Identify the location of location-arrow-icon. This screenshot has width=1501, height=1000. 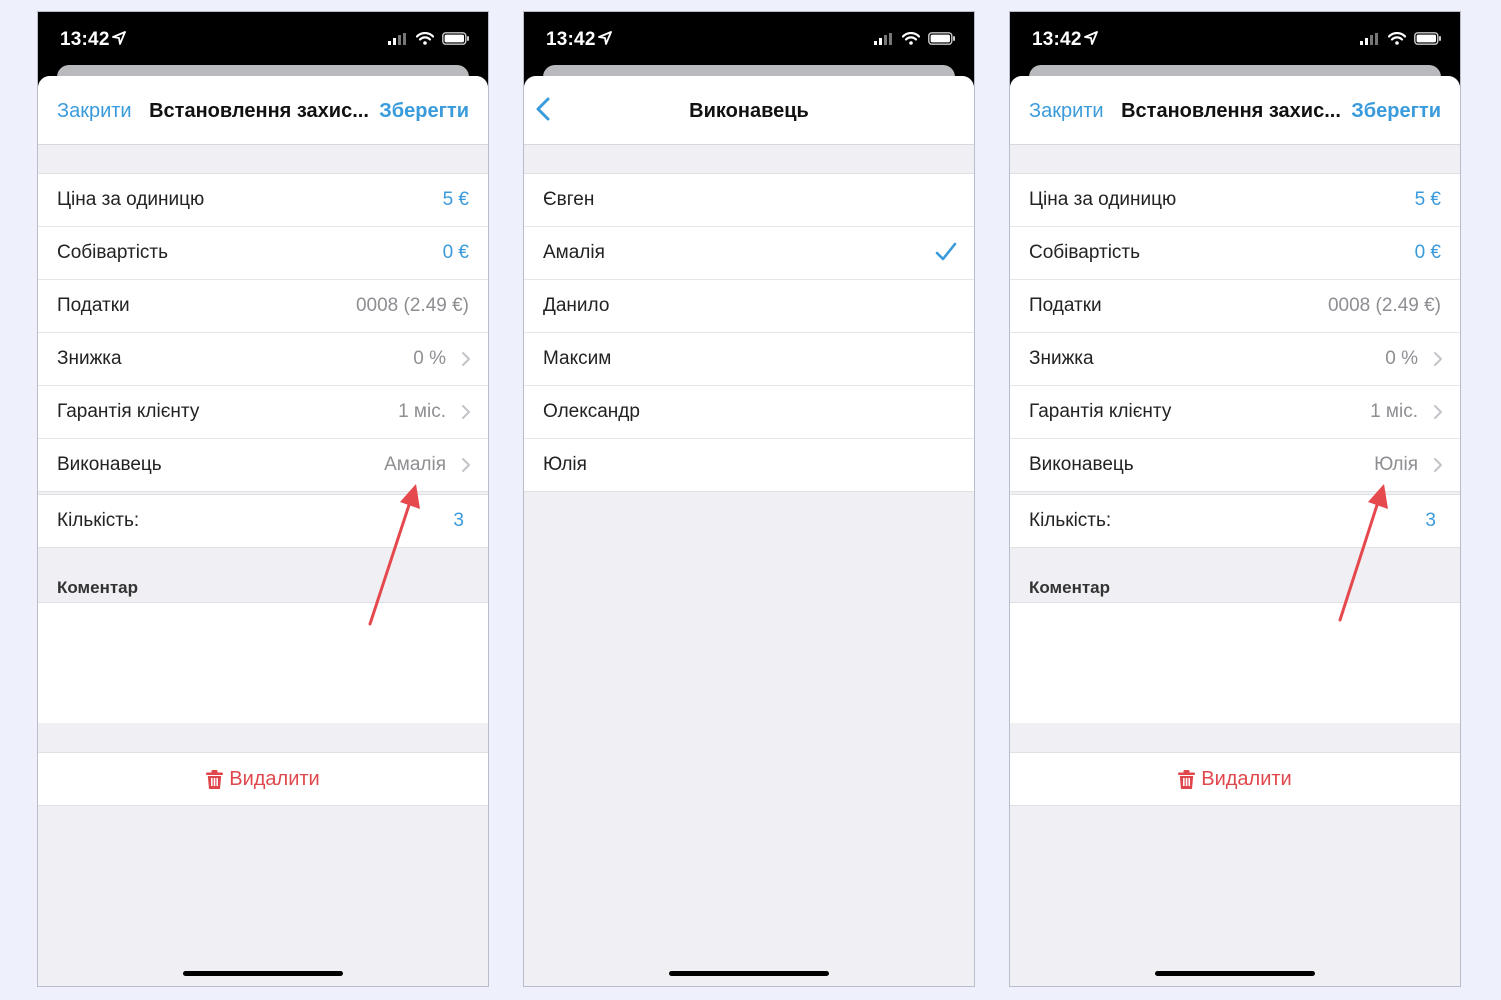
(119, 38).